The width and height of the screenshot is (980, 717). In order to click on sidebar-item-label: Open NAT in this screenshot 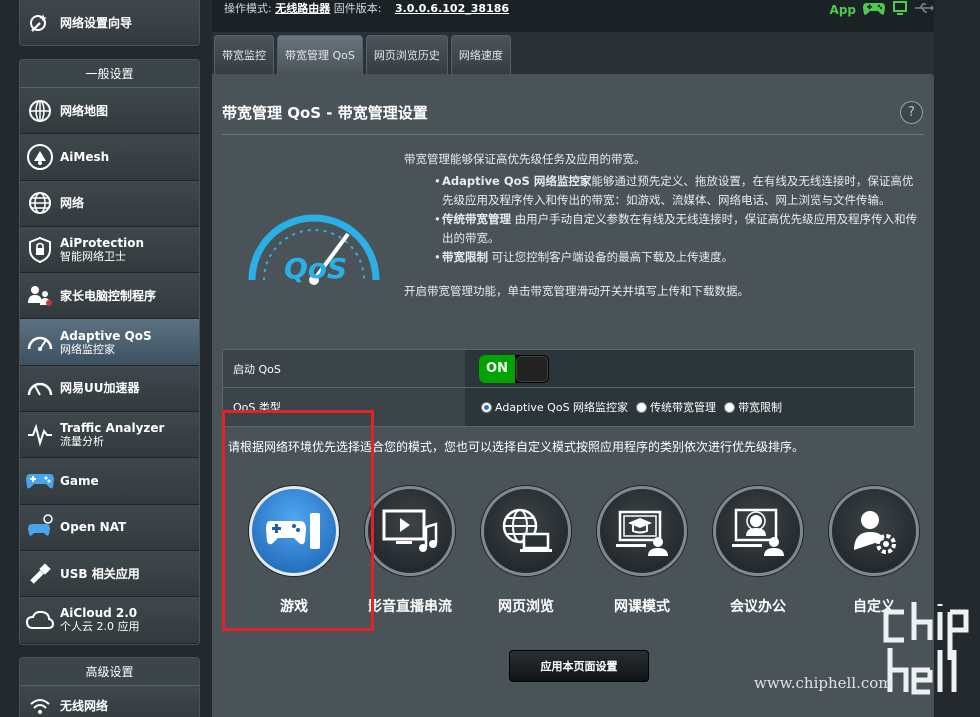, I will do `click(93, 527)`.